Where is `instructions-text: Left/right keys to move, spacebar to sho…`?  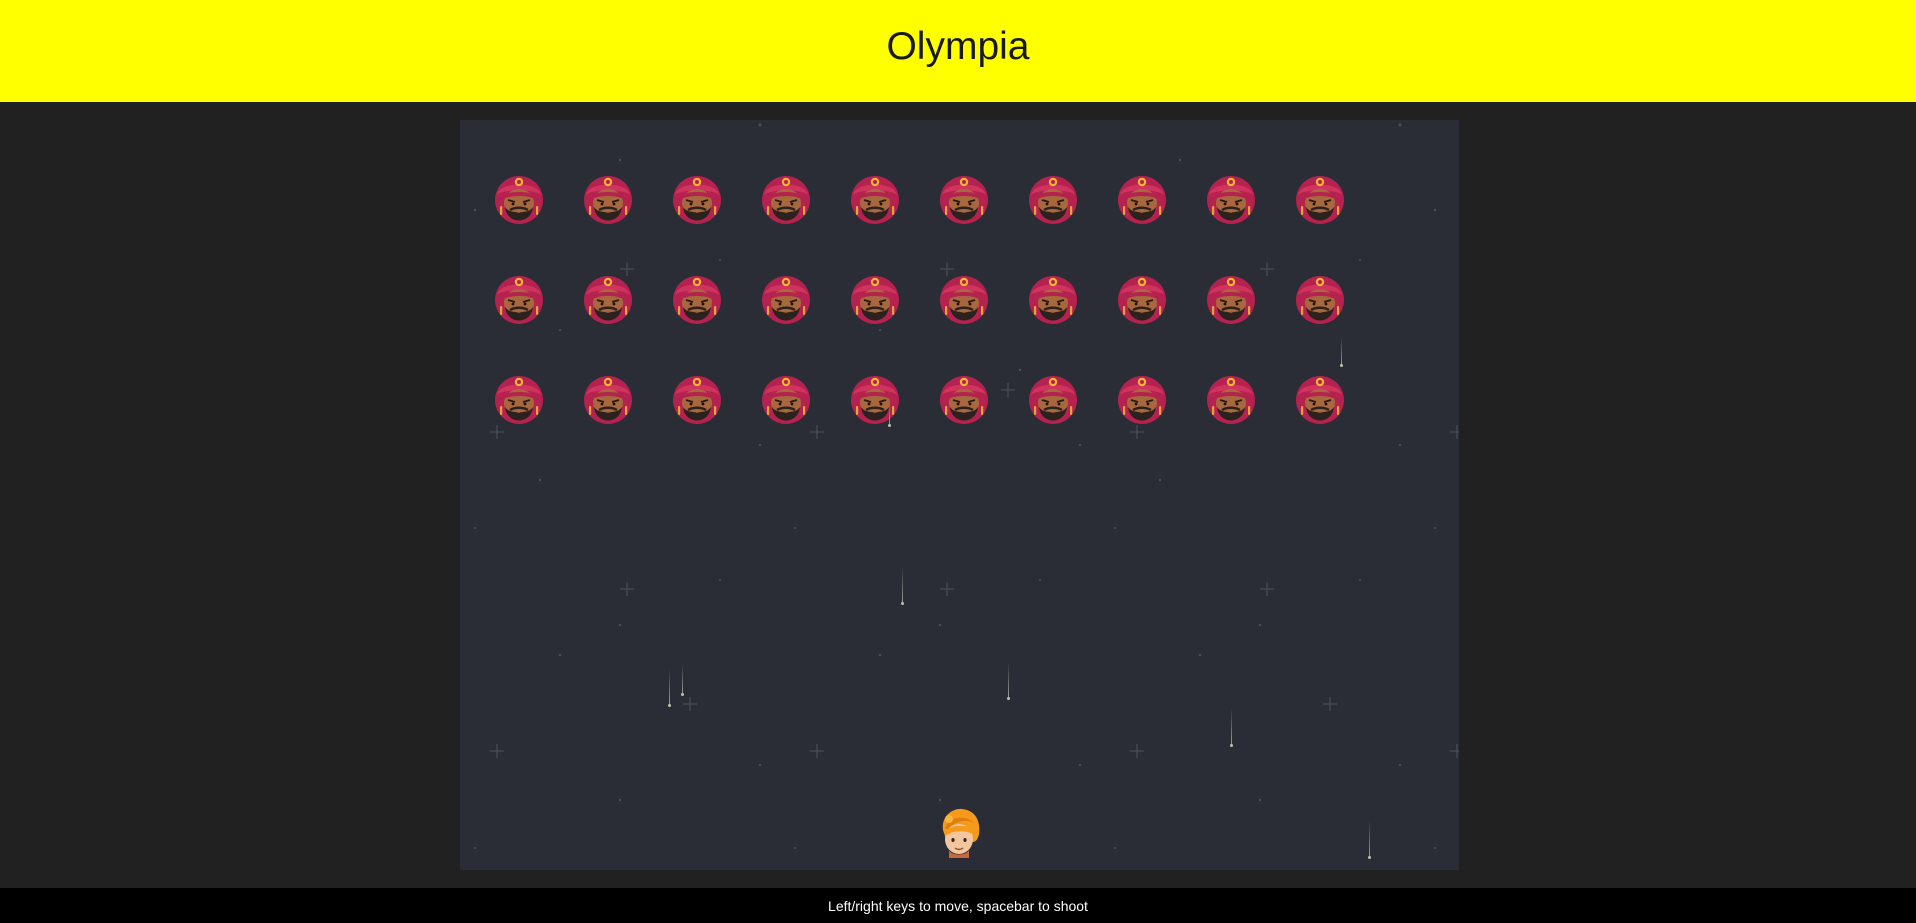 instructions-text: Left/right keys to move, spacebar to sho… is located at coordinates (958, 905).